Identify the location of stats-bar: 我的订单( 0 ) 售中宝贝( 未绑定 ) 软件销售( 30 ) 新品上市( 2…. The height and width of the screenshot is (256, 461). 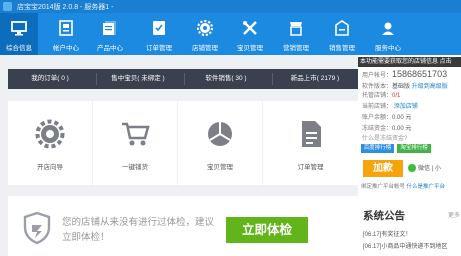
(183, 79).